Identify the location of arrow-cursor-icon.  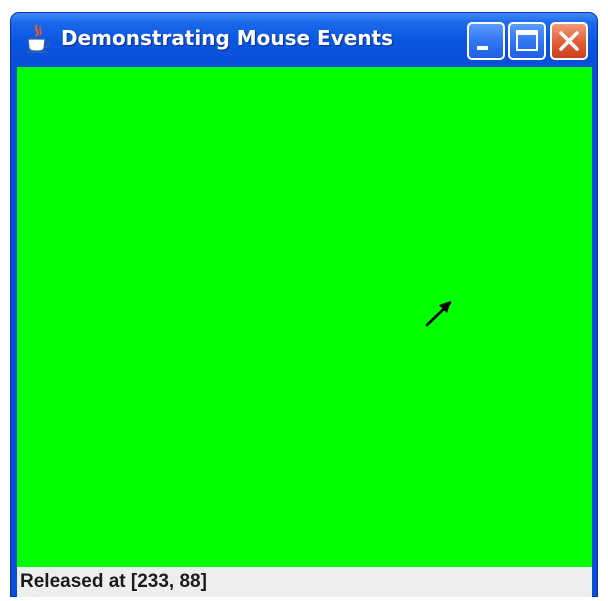
(437, 313).